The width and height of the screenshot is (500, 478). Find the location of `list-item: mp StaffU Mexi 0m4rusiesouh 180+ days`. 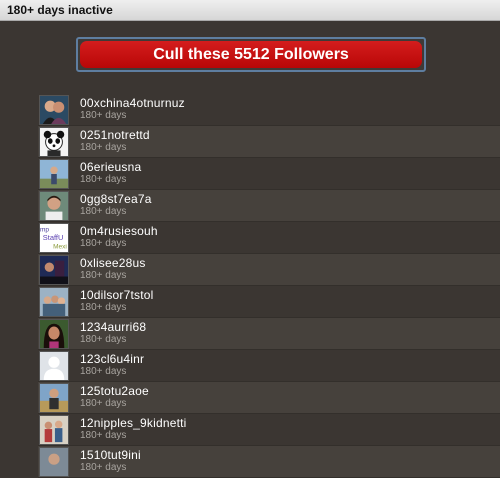

list-item: mp StaffU Mexi 0m4rusiesouh 180+ days is located at coordinates (269, 238).